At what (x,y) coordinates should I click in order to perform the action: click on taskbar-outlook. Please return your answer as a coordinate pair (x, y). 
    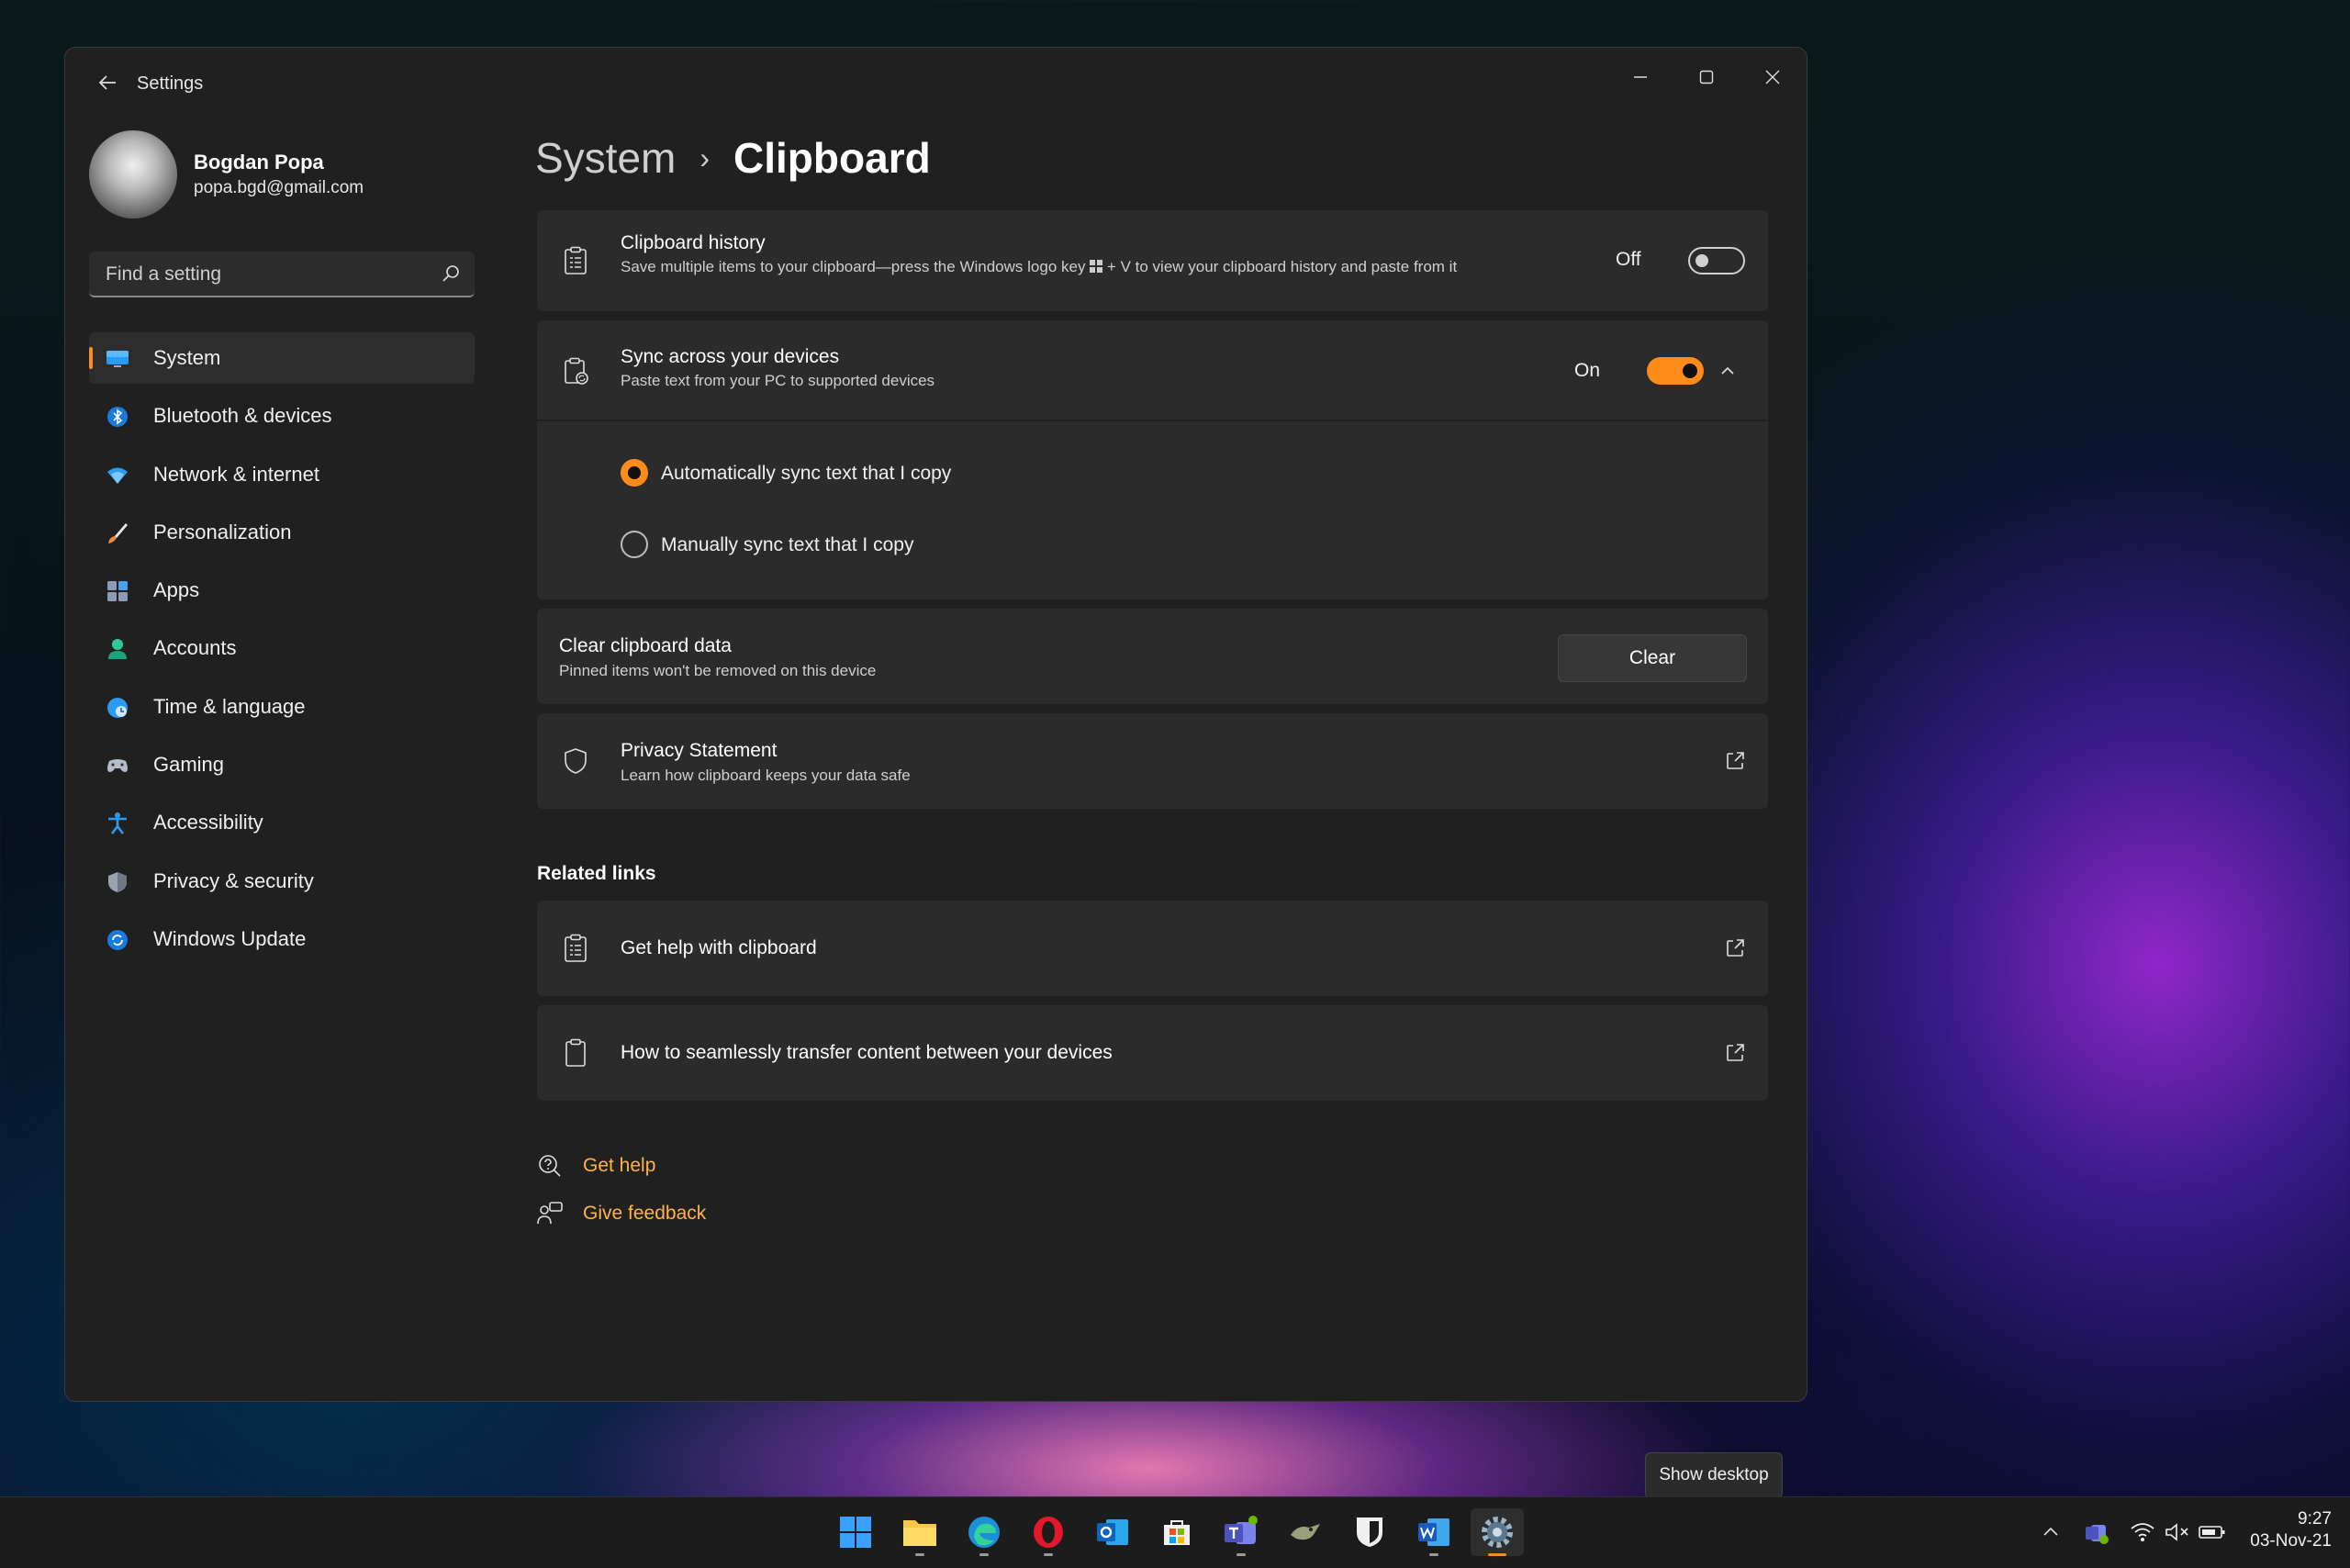
    Looking at the image, I should click on (1112, 1532).